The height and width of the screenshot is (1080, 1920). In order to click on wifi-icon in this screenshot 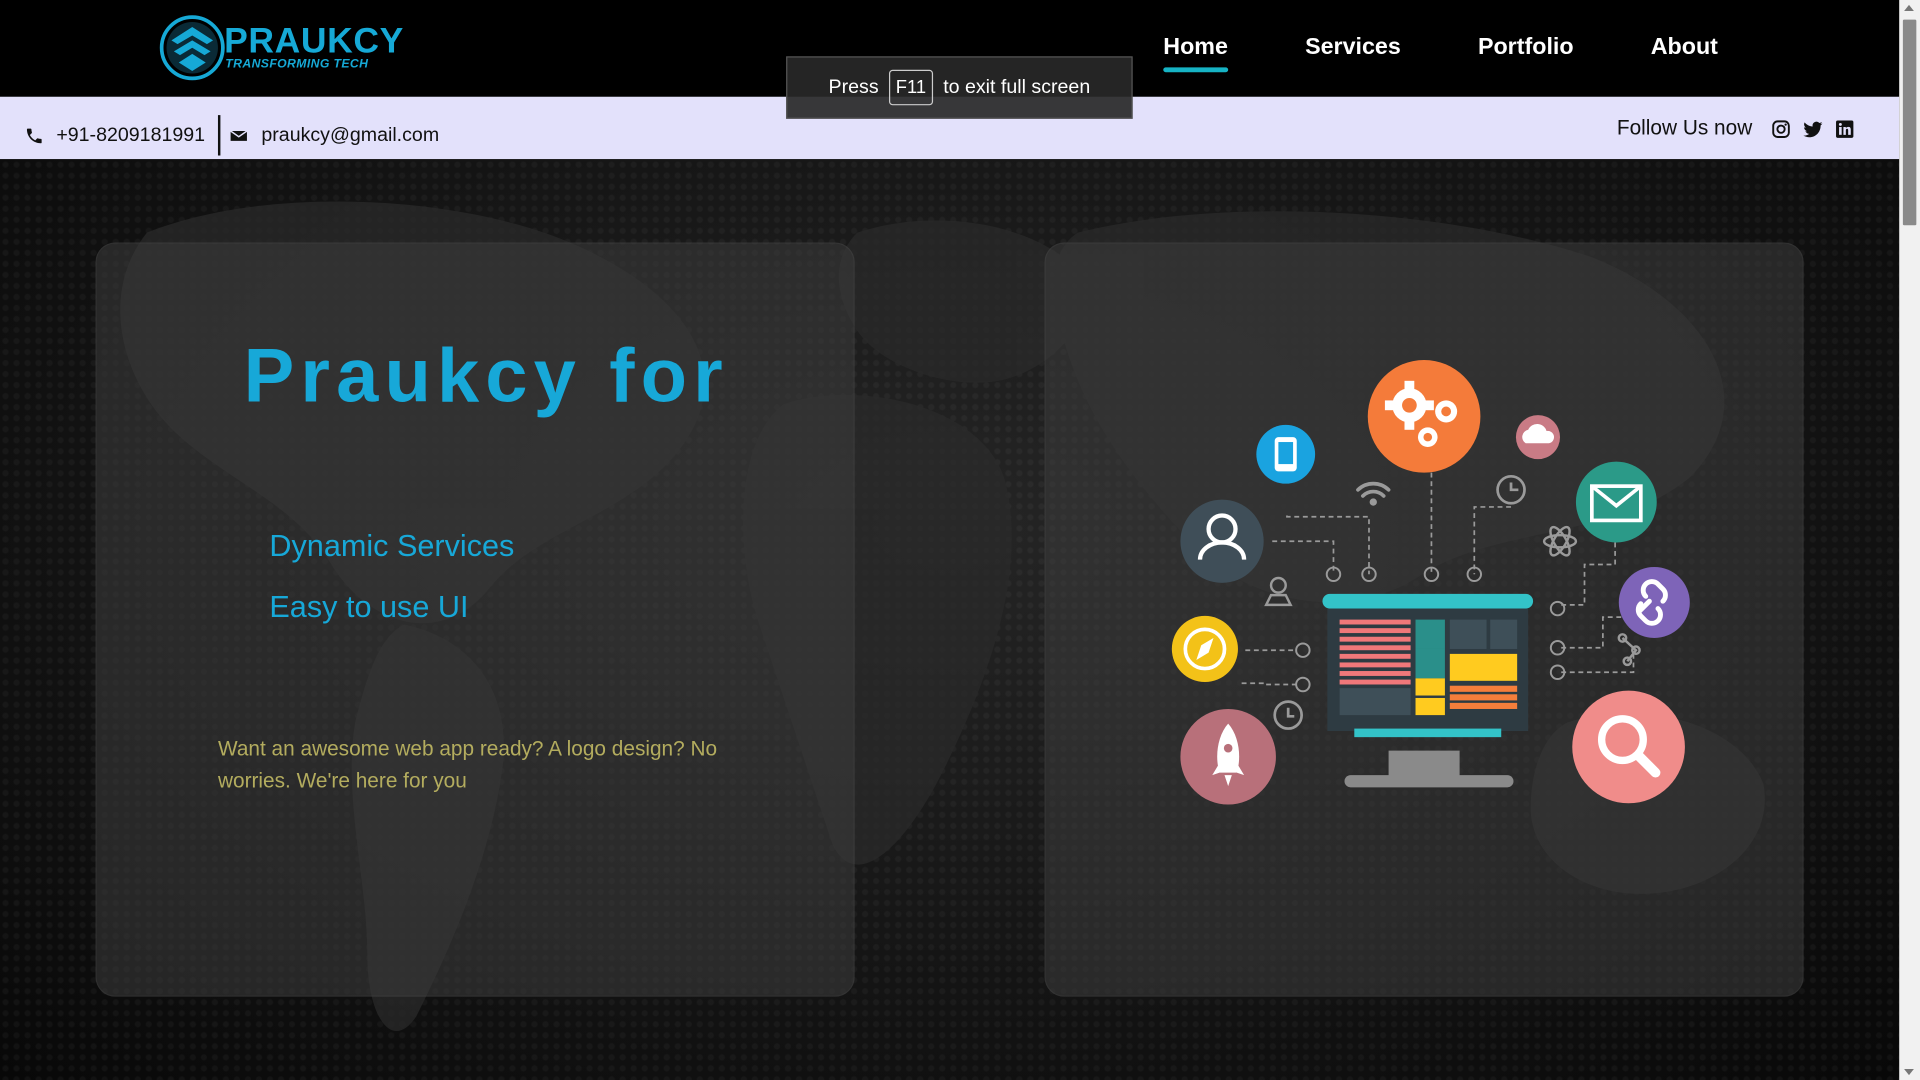, I will do `click(1373, 493)`.